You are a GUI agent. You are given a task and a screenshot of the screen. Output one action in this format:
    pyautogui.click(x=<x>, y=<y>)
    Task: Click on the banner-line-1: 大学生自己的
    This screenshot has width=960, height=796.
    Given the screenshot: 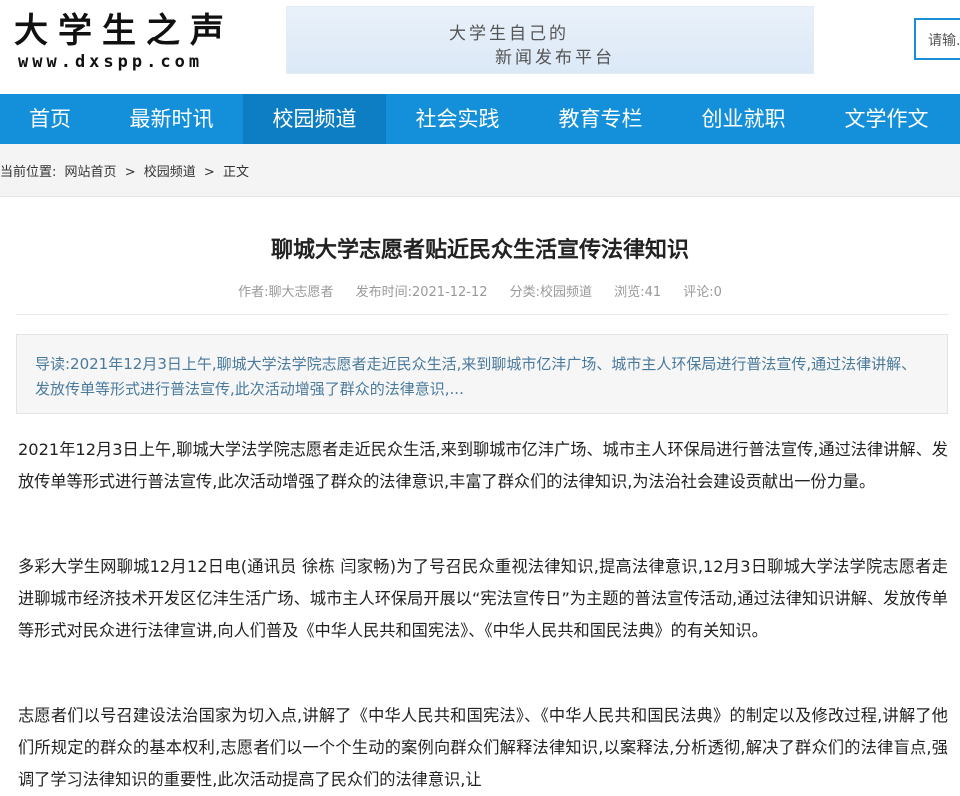 What is the action you would take?
    pyautogui.click(x=509, y=34)
    